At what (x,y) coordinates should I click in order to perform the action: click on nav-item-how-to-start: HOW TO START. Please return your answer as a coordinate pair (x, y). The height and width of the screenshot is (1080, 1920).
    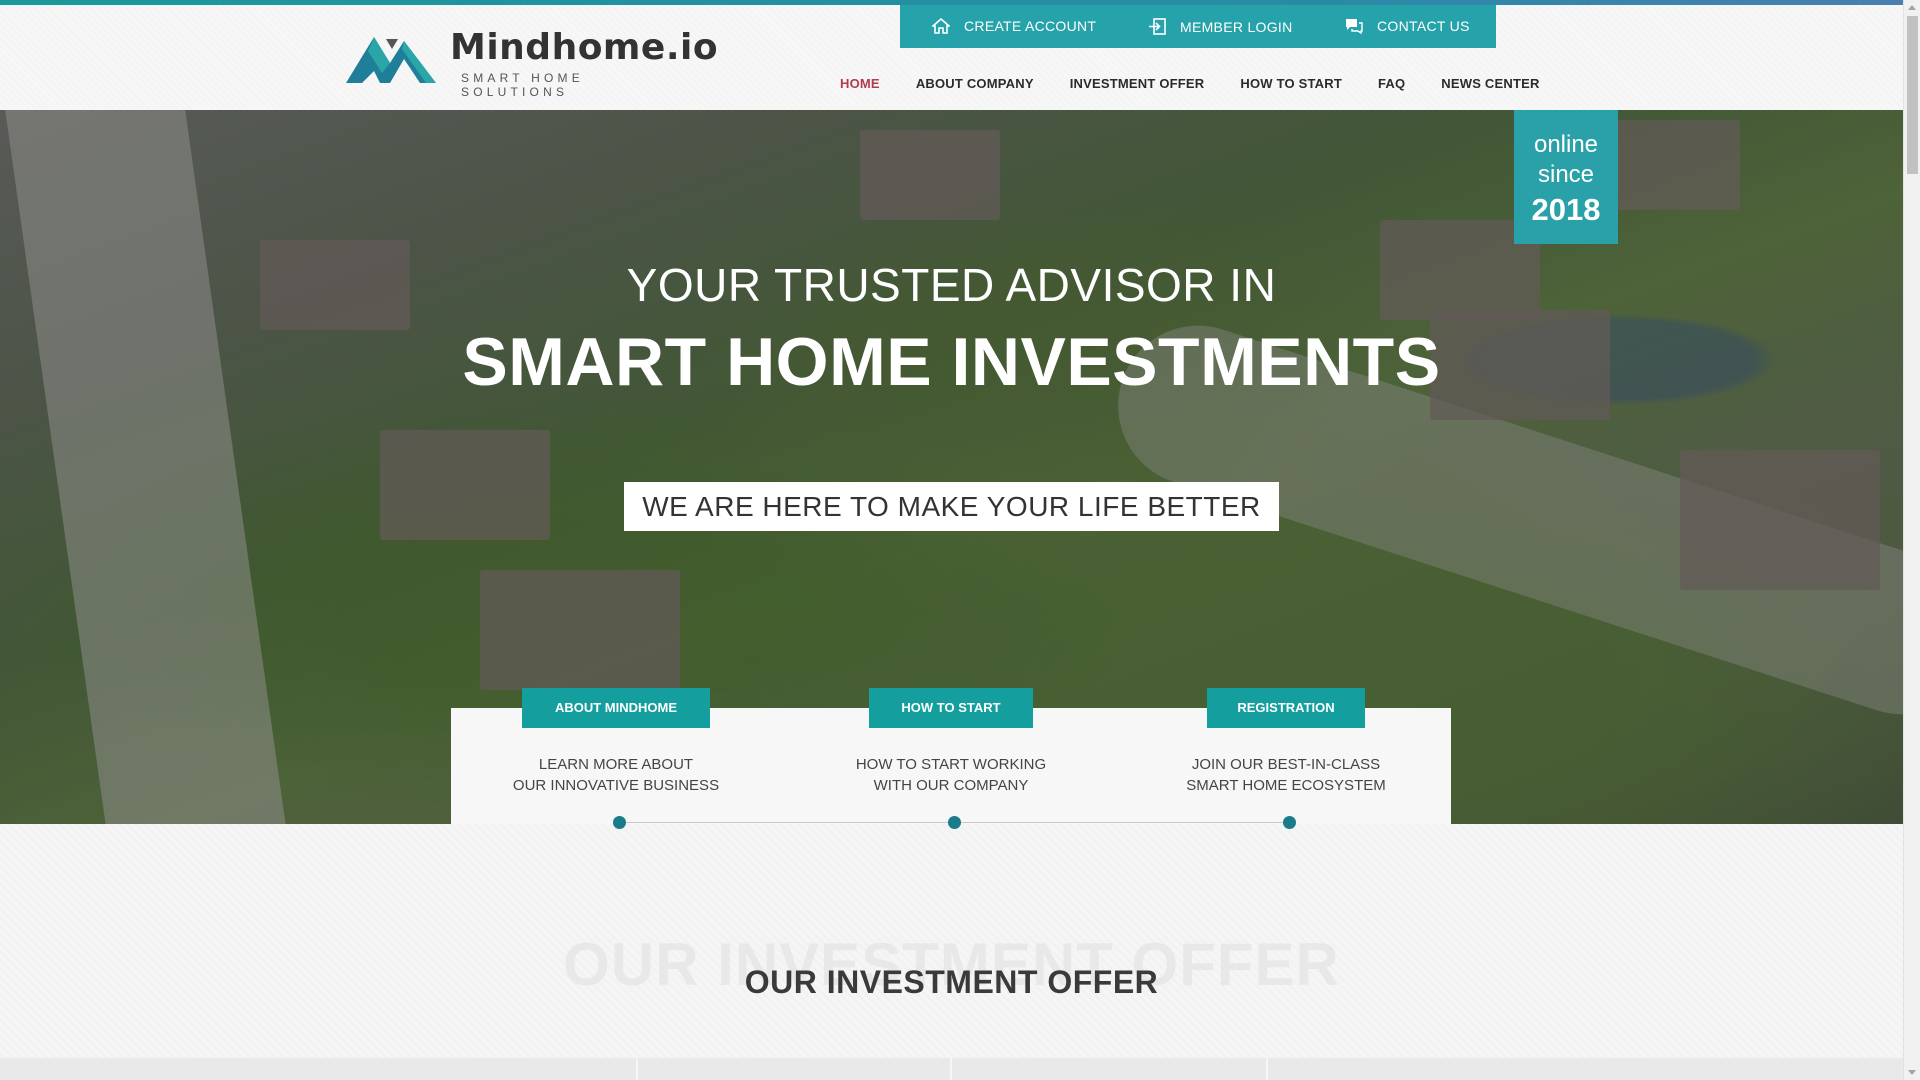
    Looking at the image, I should click on (1291, 83).